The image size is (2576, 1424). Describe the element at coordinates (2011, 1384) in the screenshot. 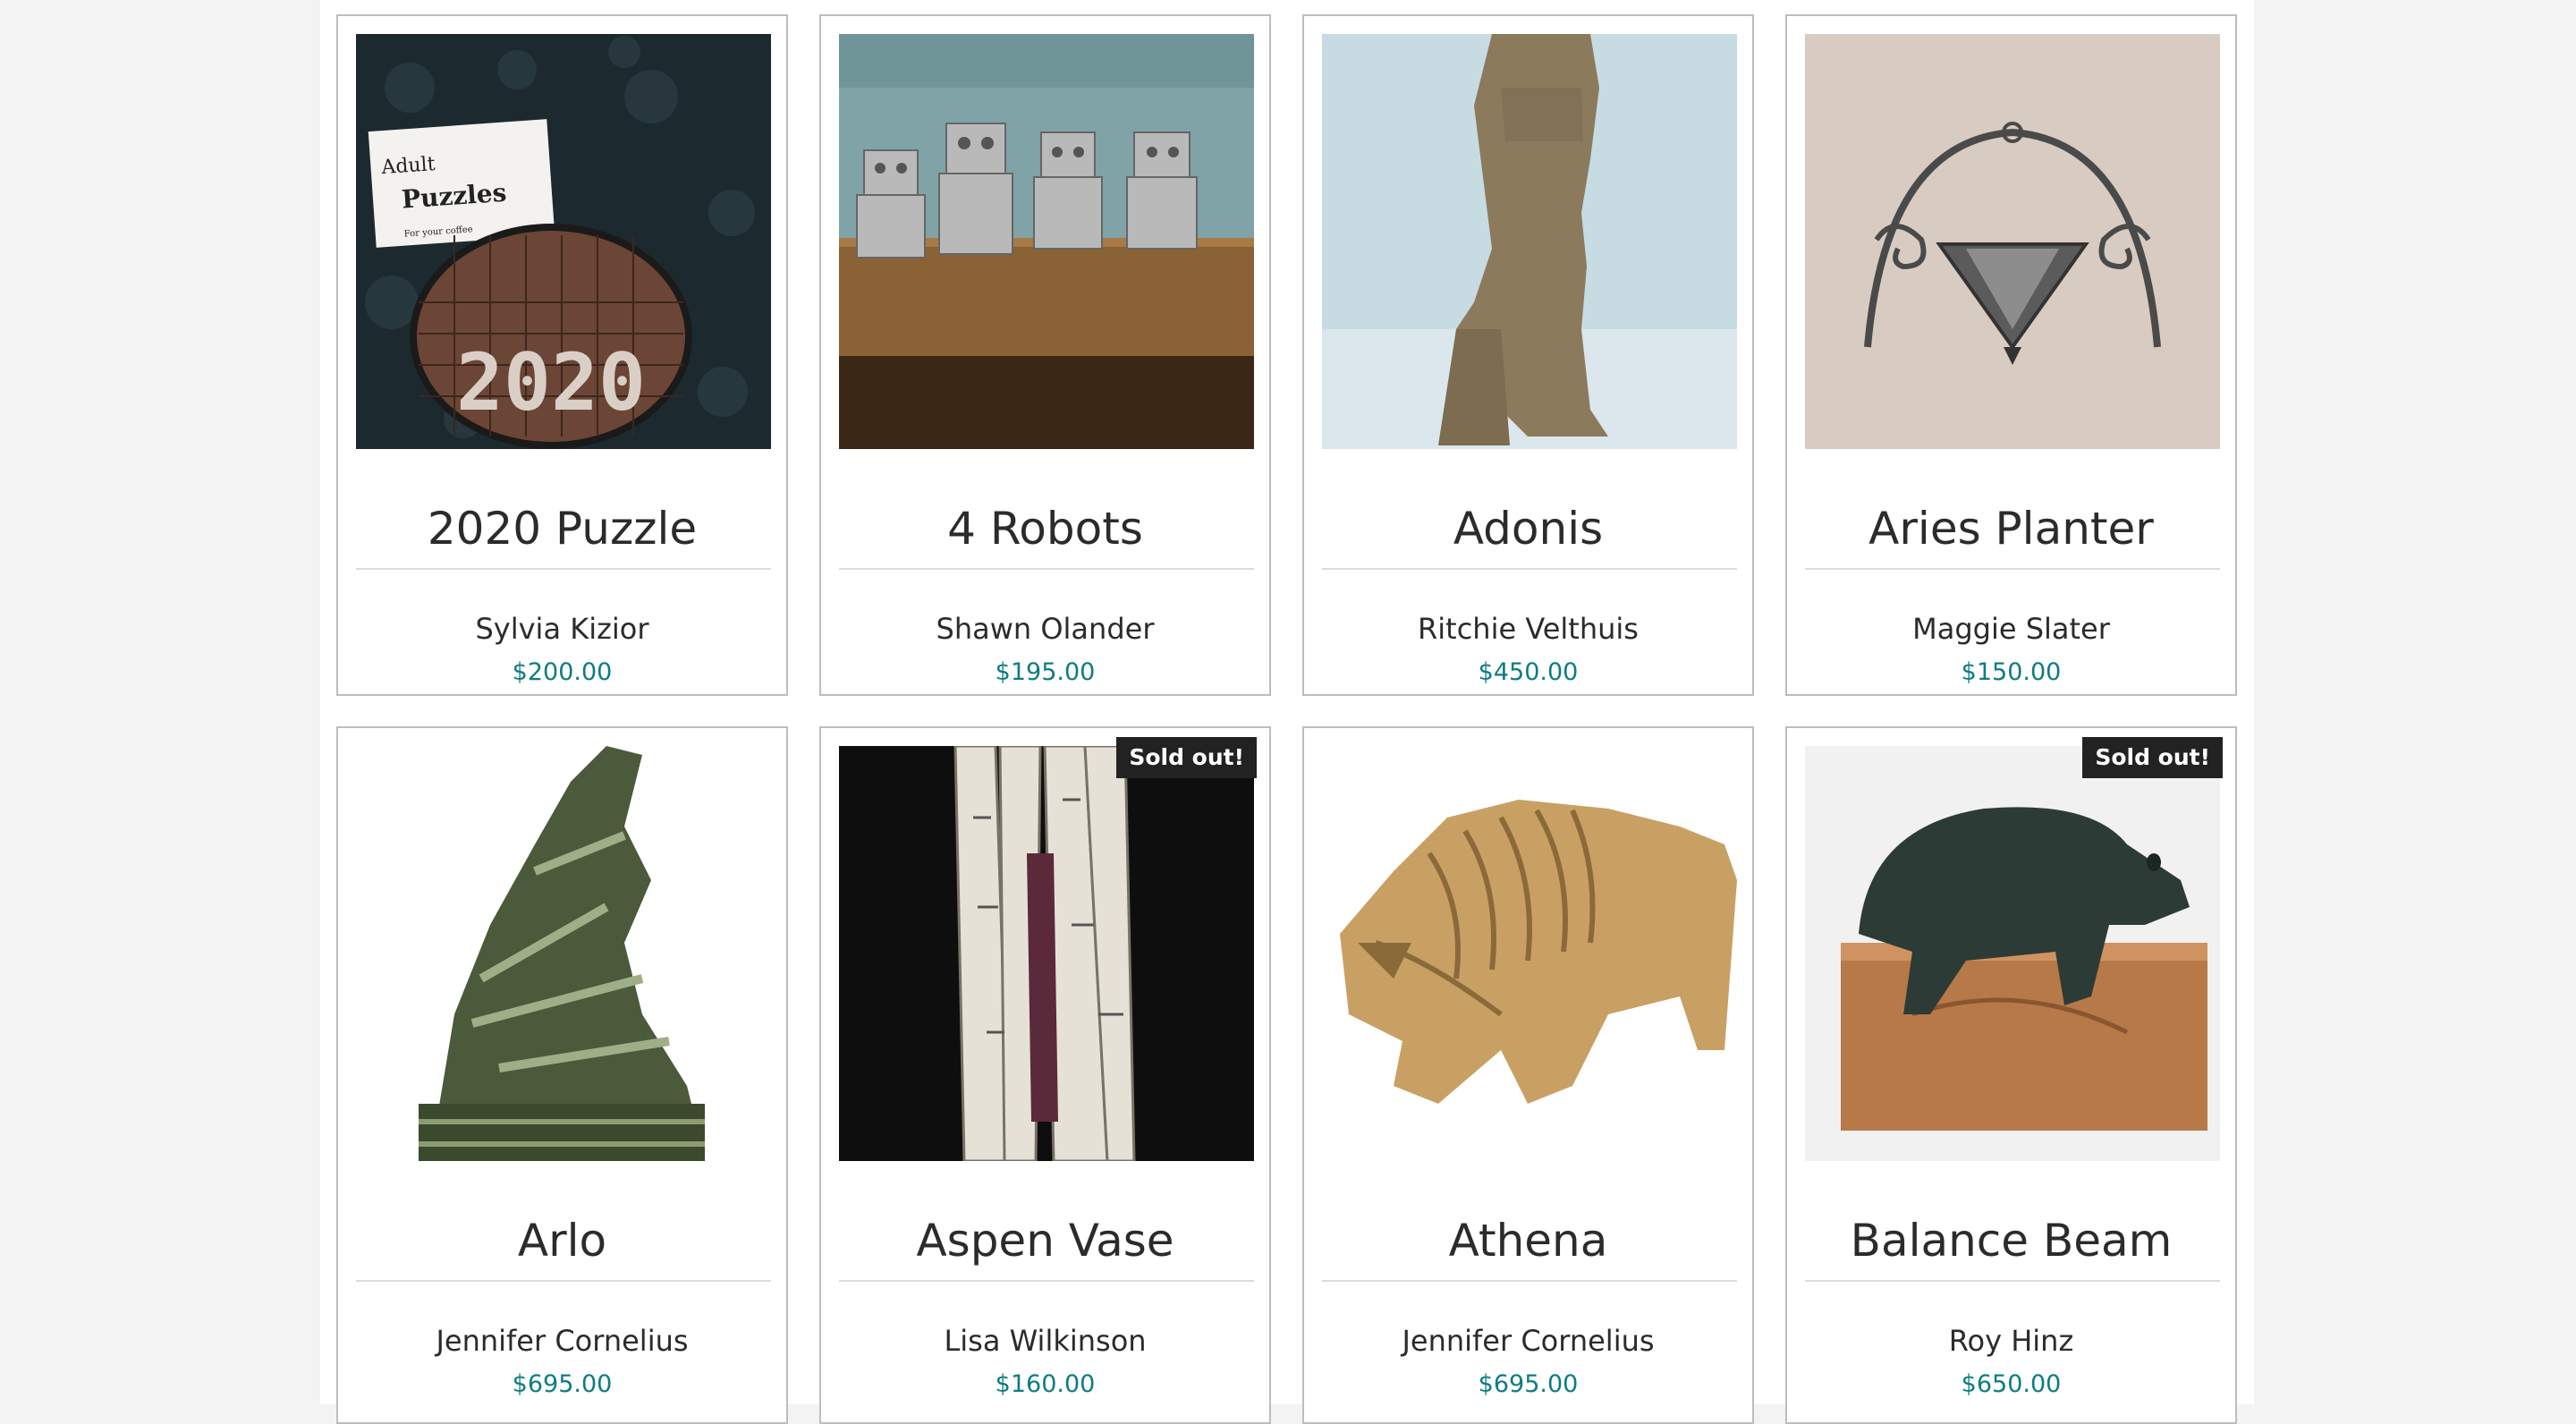

I see `price: $650.00` at that location.